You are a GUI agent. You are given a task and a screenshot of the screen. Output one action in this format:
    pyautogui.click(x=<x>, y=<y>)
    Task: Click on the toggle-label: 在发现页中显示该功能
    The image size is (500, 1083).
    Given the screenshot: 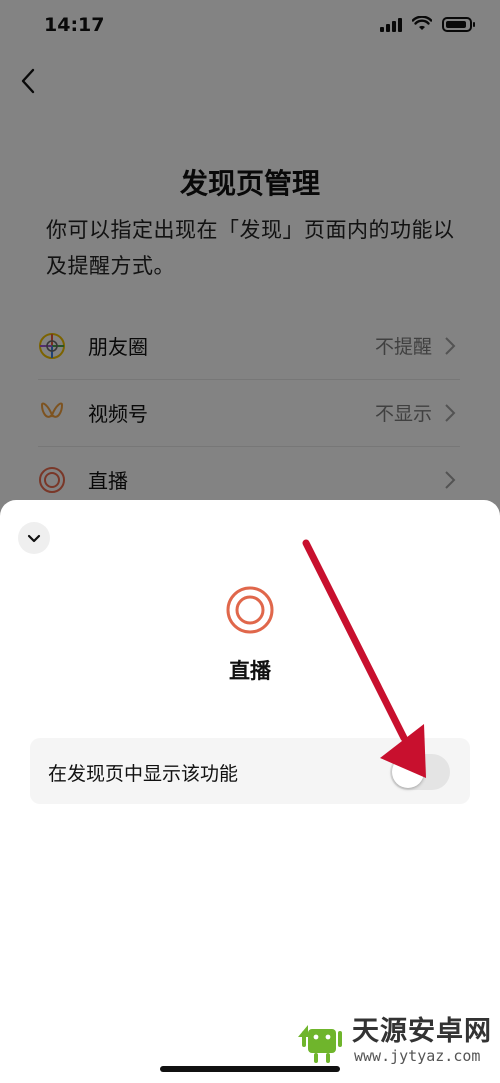 What is the action you would take?
    pyautogui.click(x=143, y=774)
    